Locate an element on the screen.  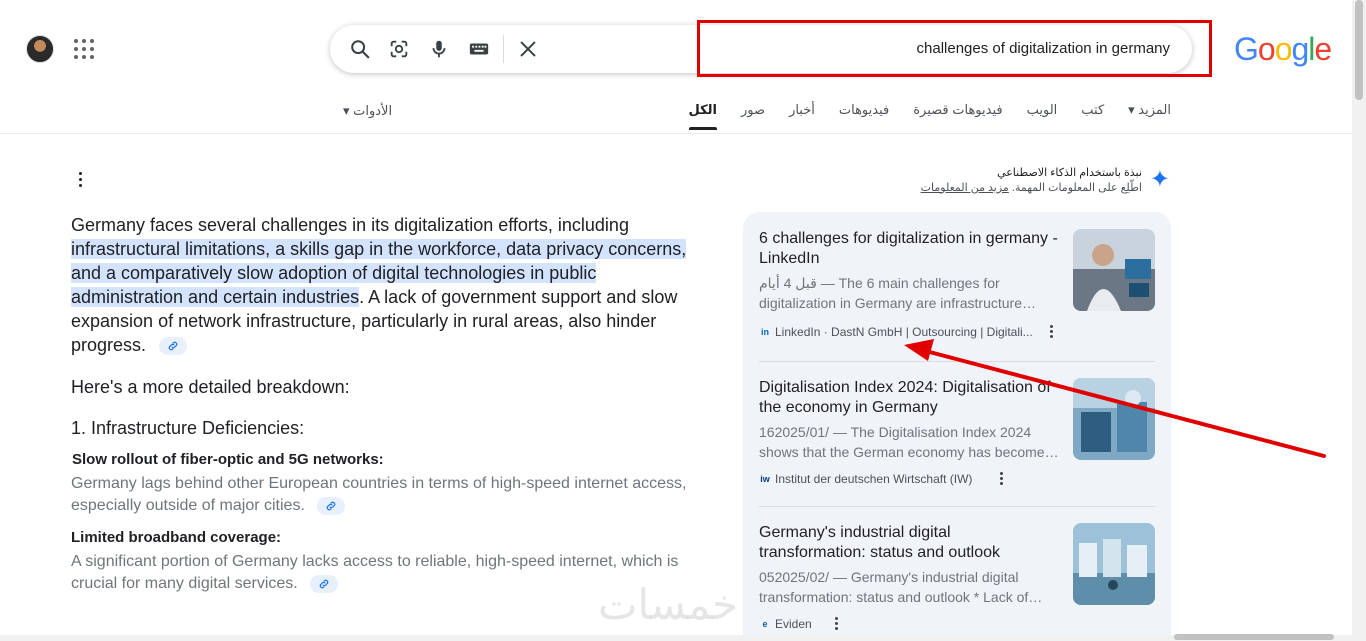
tab-short-videos: فيديوهات قصيرة is located at coordinates (957, 116).